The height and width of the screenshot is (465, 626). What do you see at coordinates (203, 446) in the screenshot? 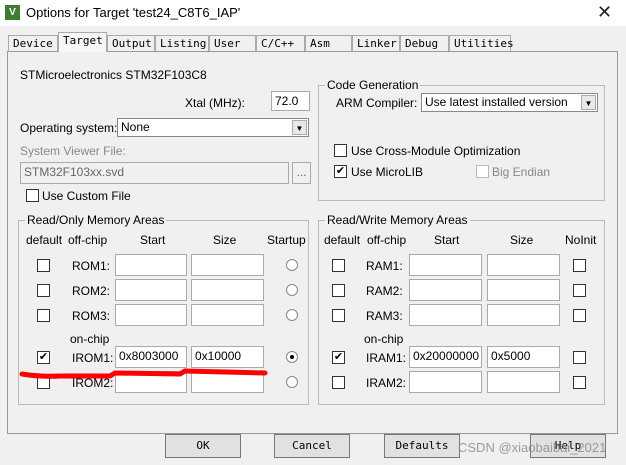
I see `ok-button: OK` at bounding box center [203, 446].